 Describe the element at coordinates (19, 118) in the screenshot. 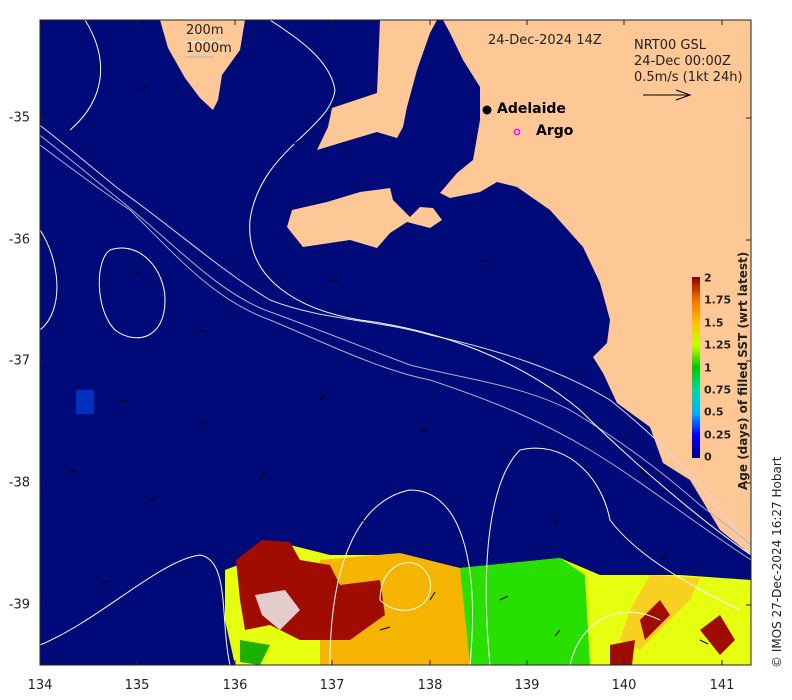

I see `y-tick-label: -35` at that location.